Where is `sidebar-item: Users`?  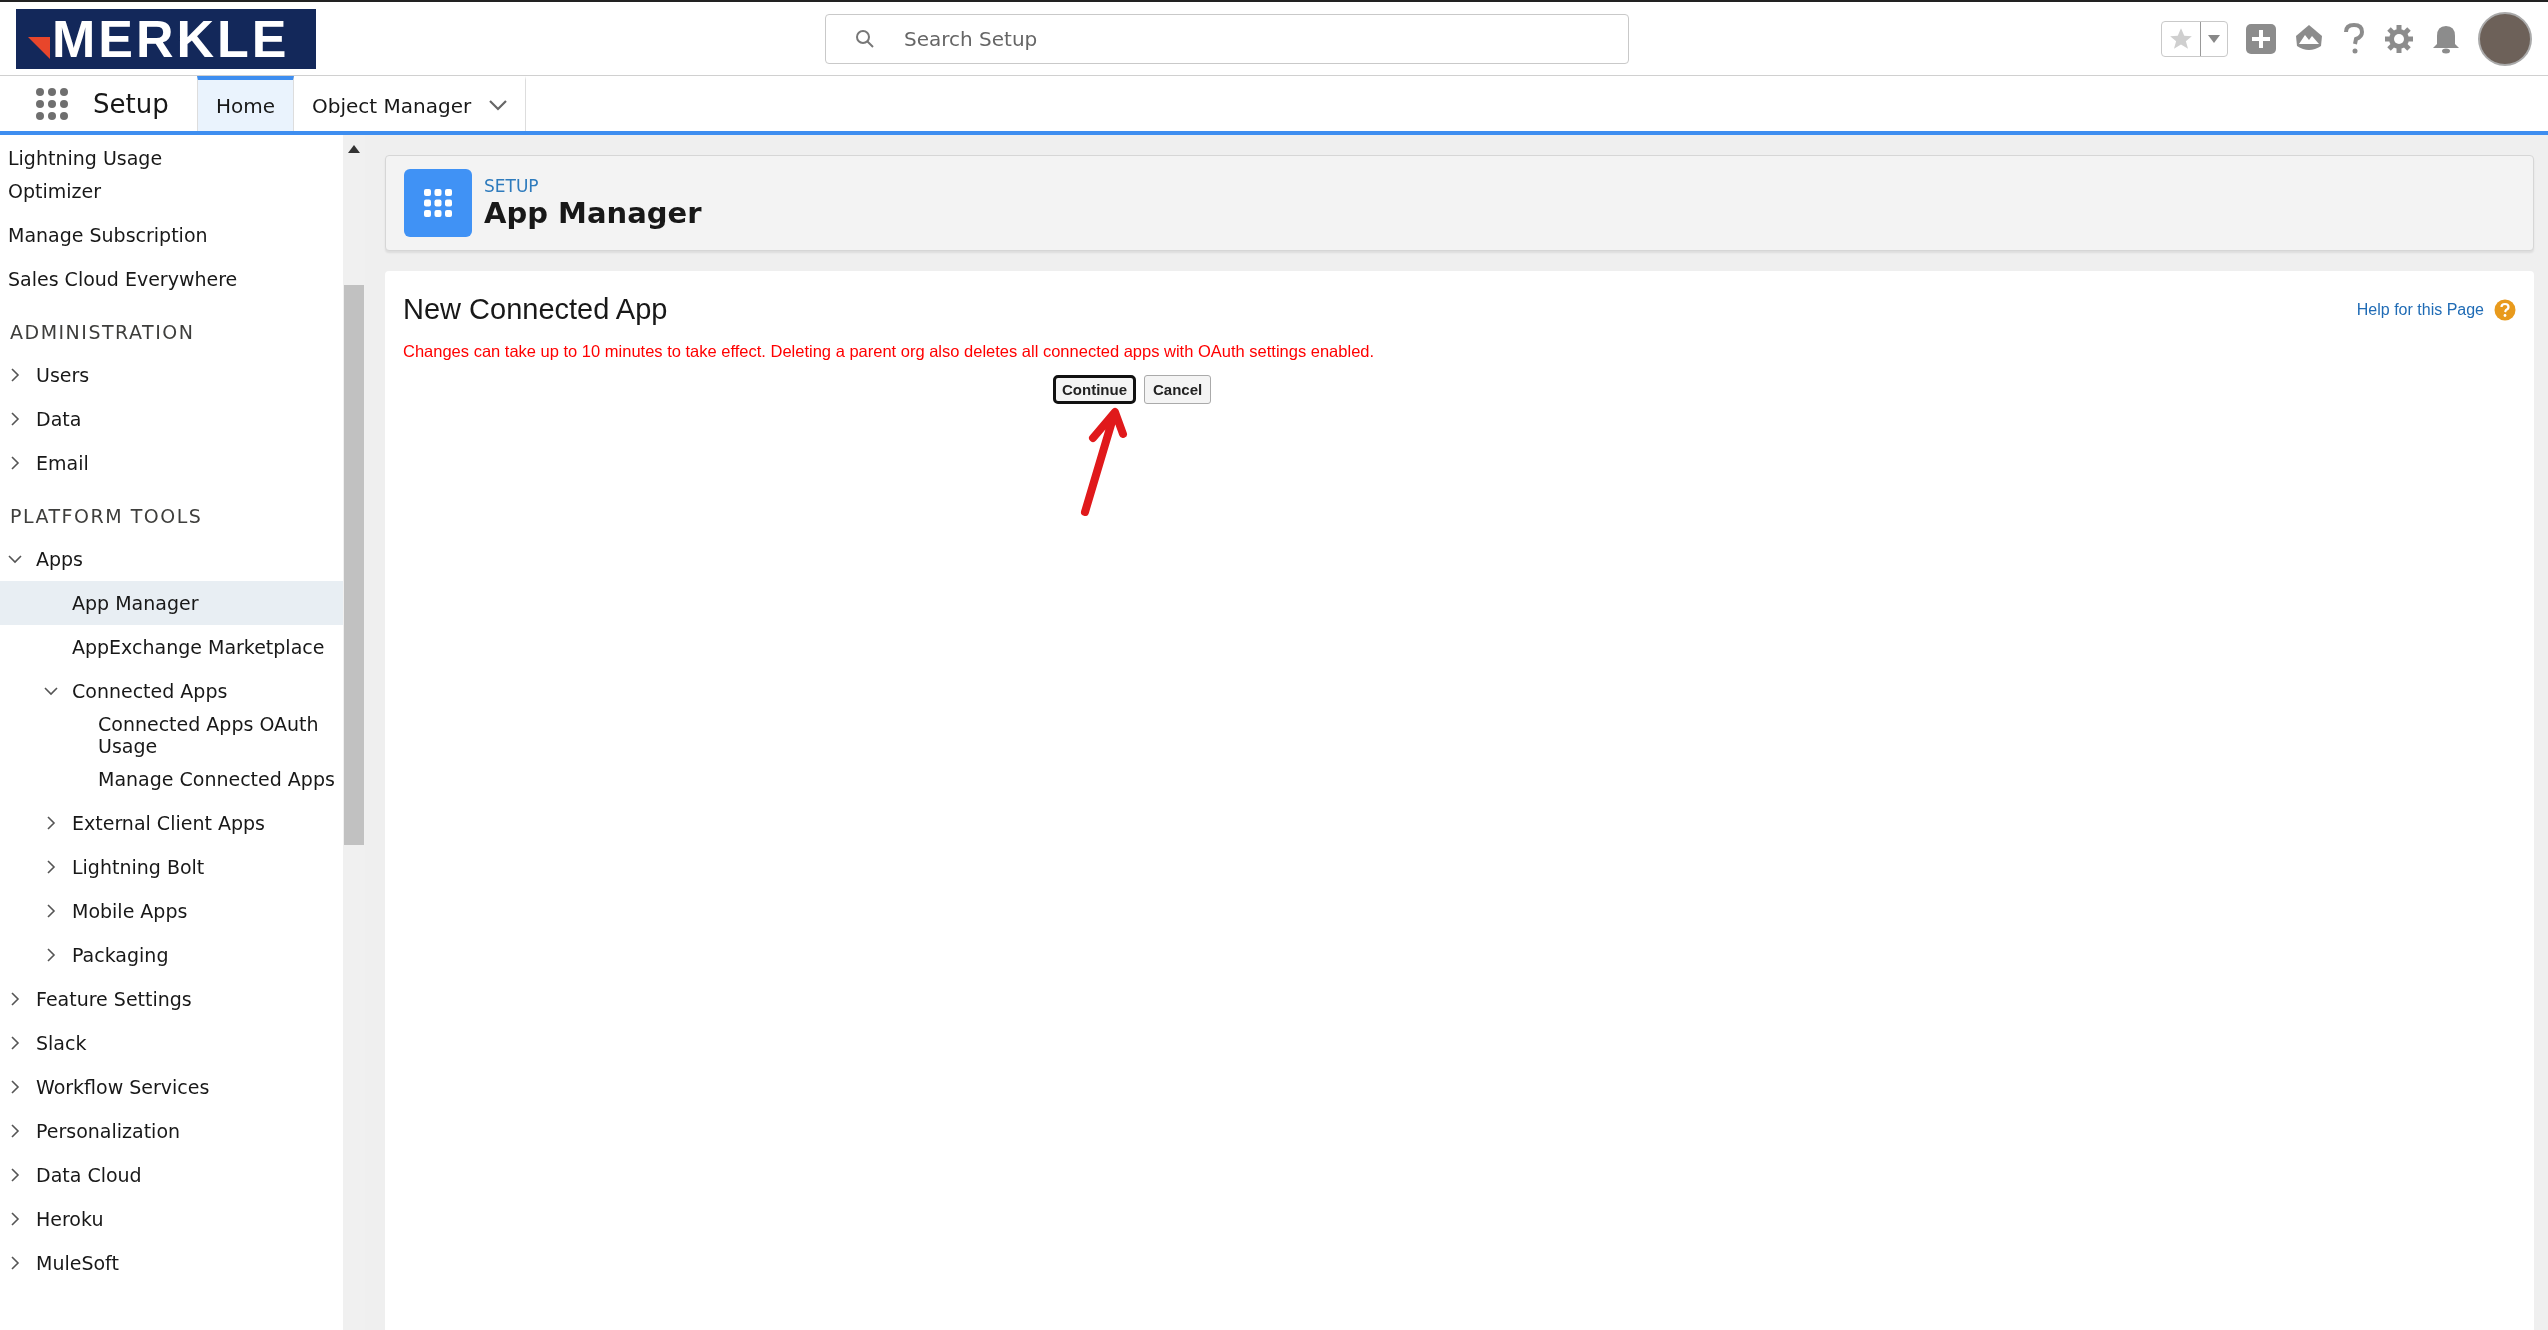
sidebar-item: Users is located at coordinates (171, 375).